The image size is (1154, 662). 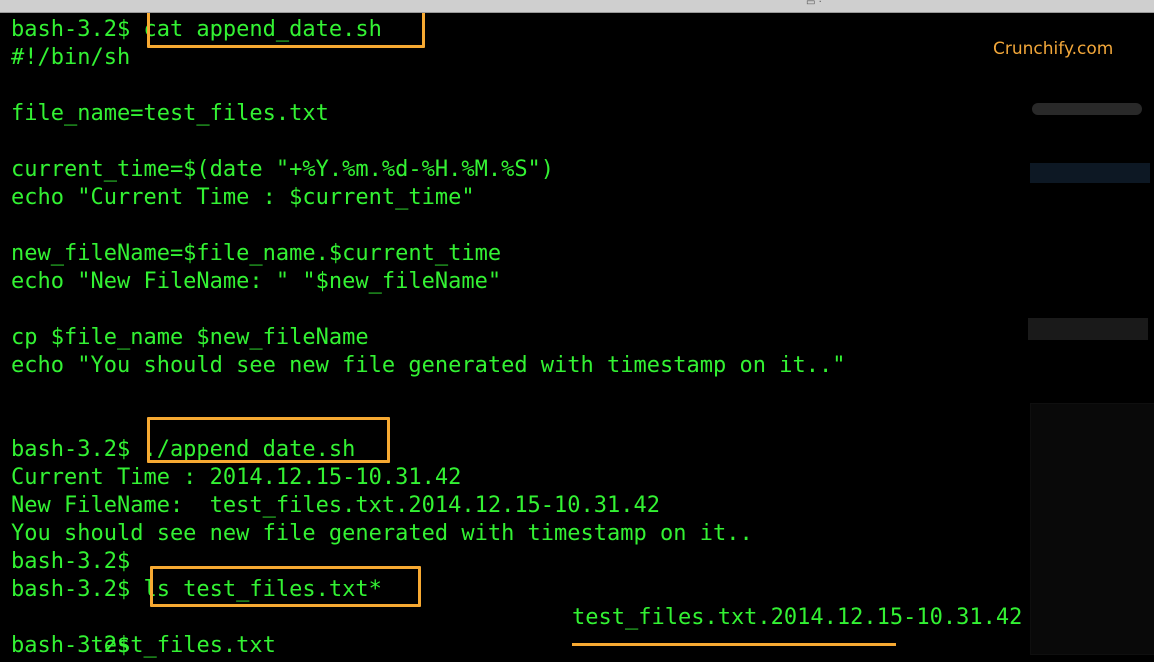 I want to click on window-title-bar: ▭ ·, so click(x=577, y=6).